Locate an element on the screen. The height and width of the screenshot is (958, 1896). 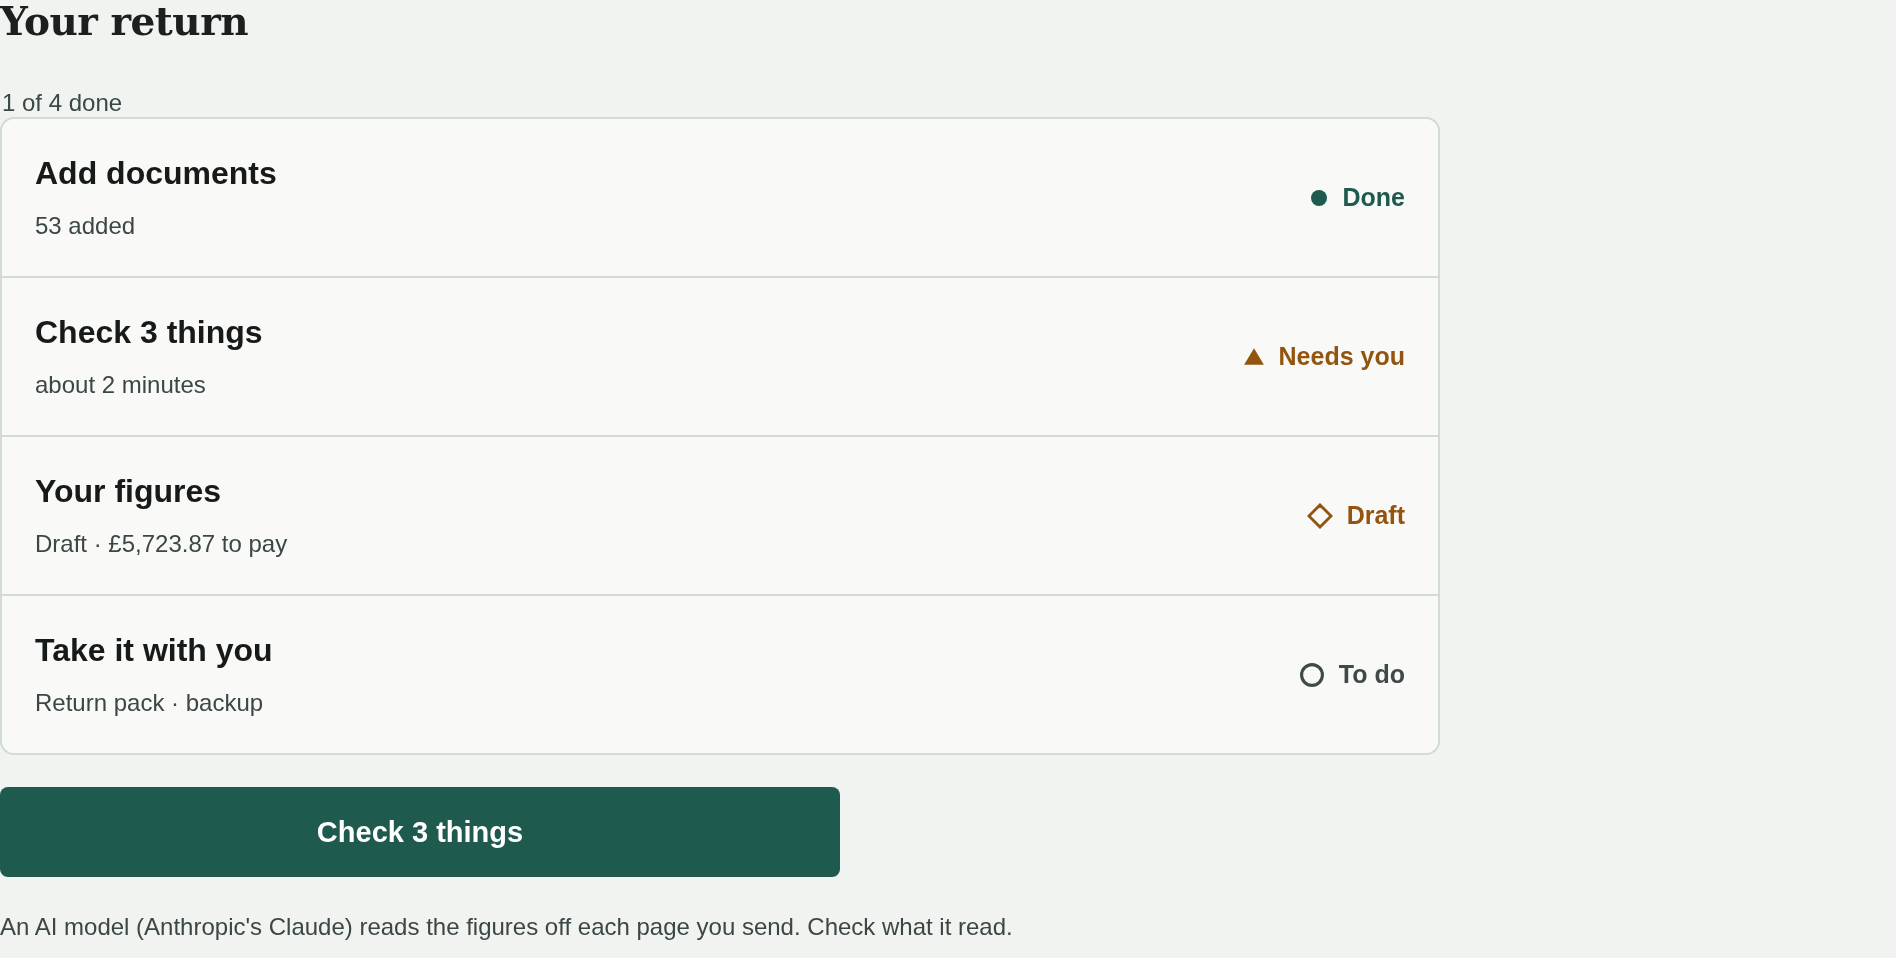
progress-text: 1 of 4 done is located at coordinates (62, 103).